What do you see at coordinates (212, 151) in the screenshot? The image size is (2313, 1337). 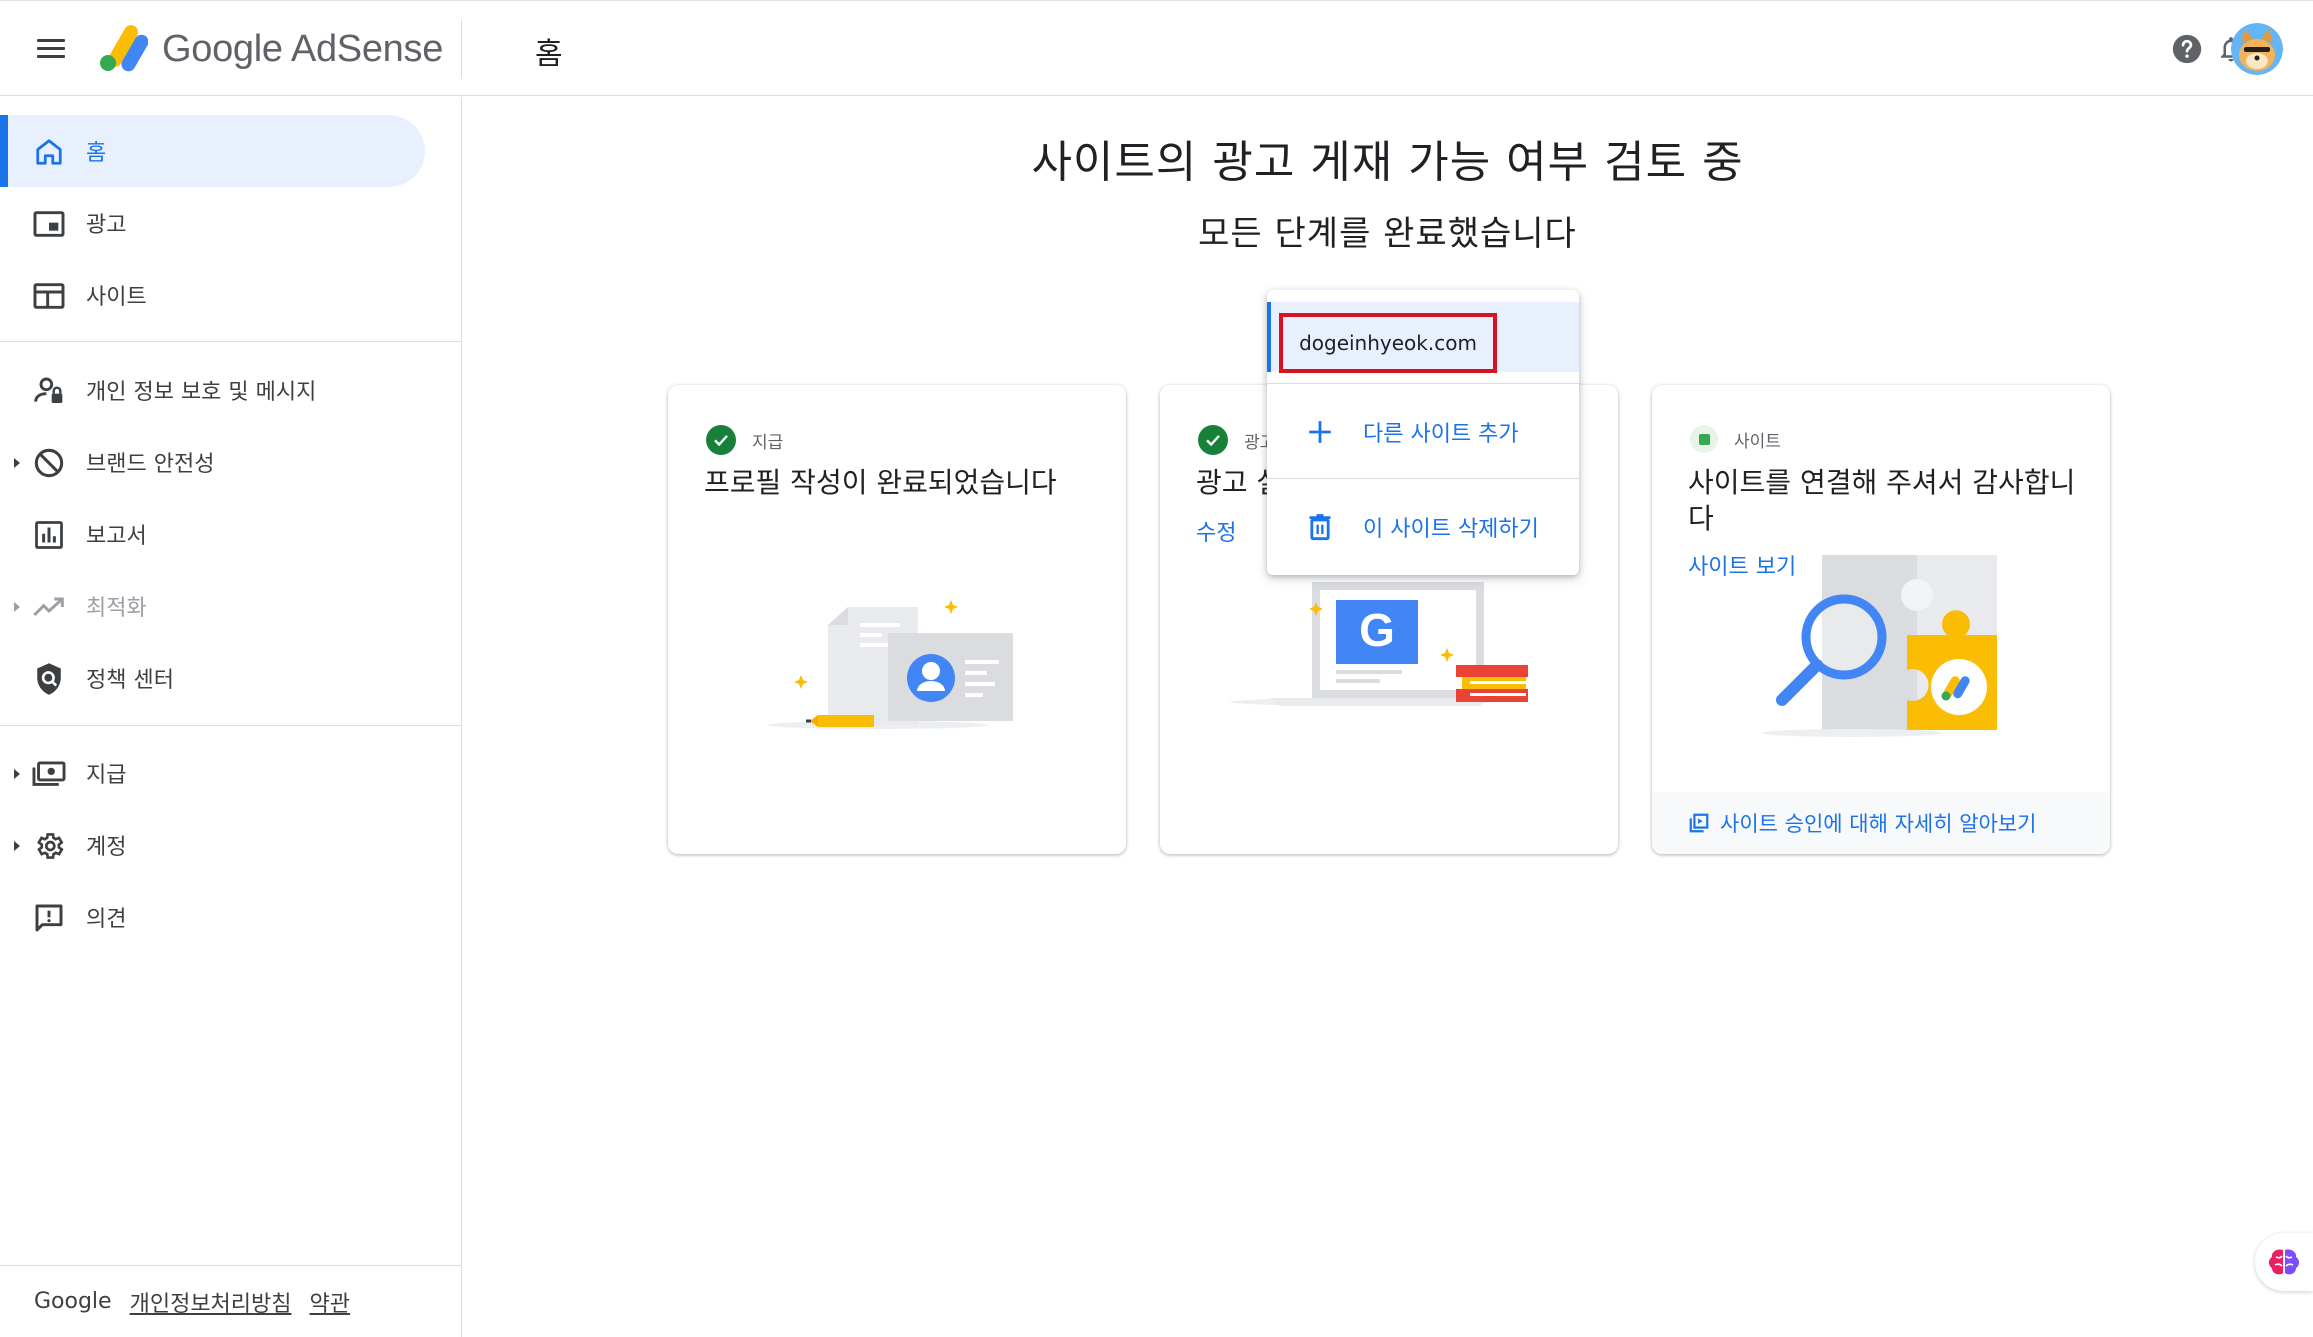 I see `sidebar-item-home: 홈` at bounding box center [212, 151].